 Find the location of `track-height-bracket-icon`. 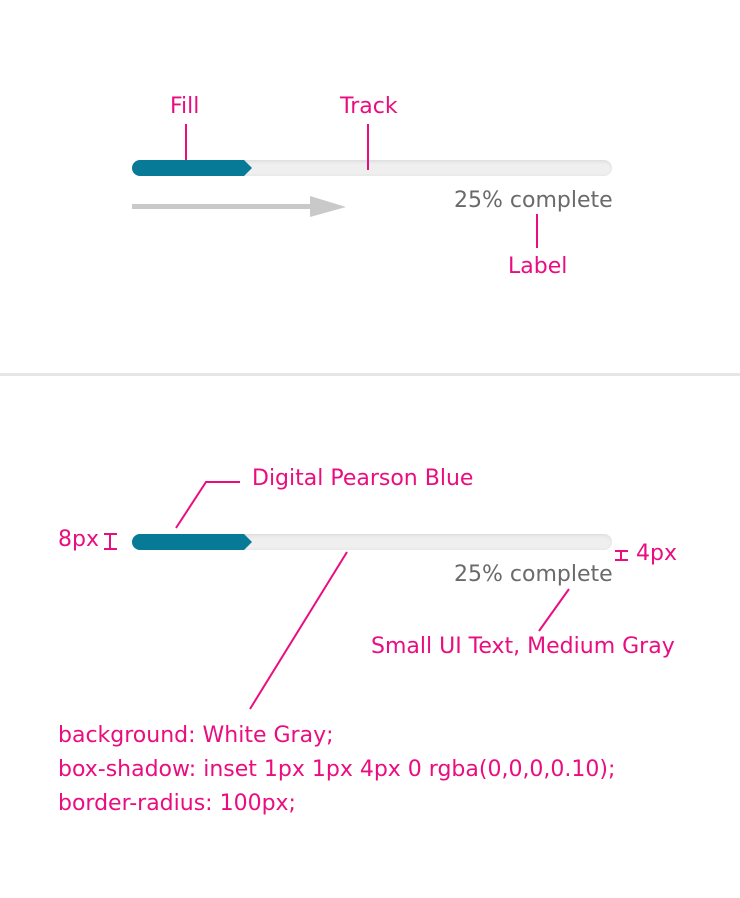

track-height-bracket-icon is located at coordinates (110, 541).